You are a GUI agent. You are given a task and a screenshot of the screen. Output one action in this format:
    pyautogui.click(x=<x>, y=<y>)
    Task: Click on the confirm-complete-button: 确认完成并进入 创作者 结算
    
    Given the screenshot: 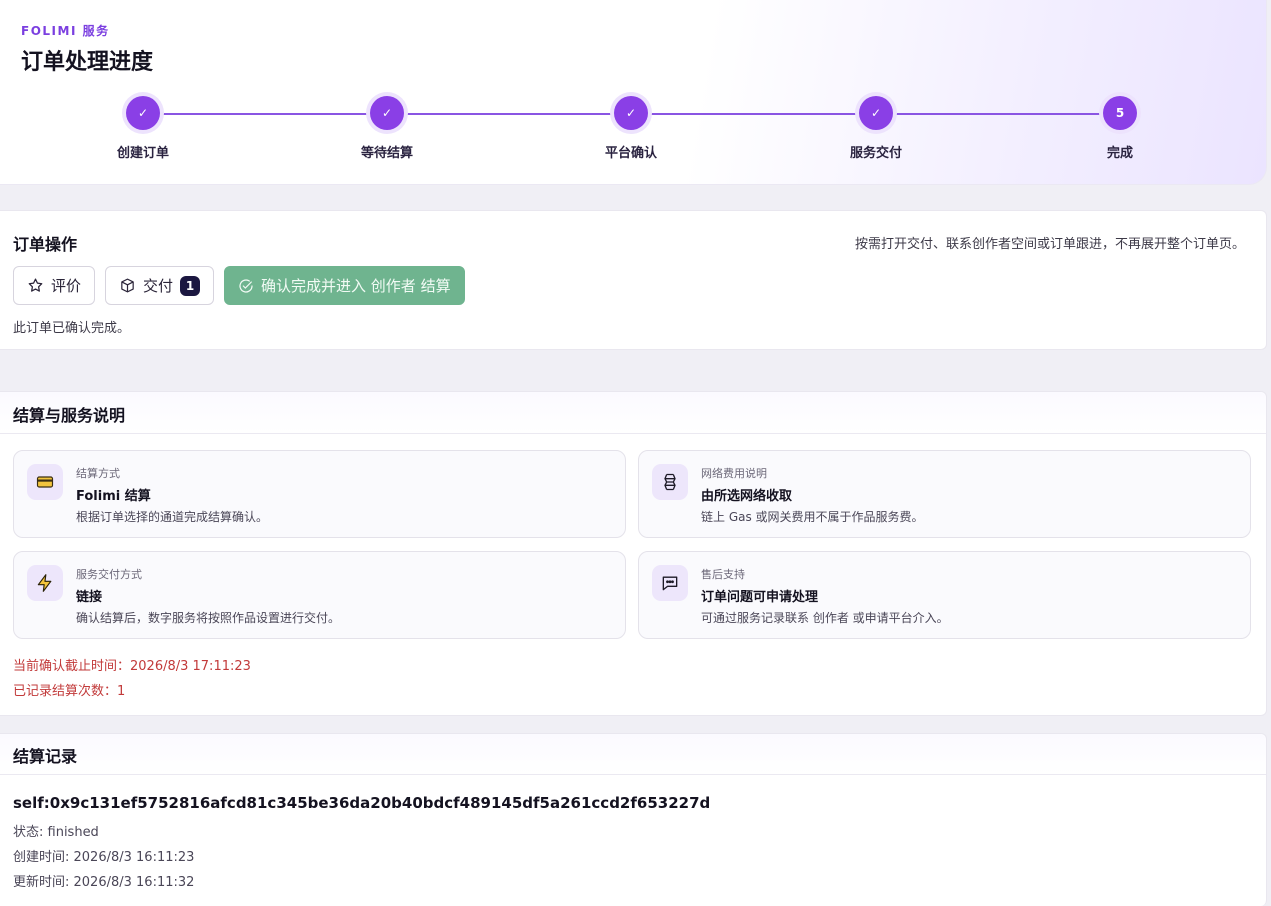 What is the action you would take?
    pyautogui.click(x=344, y=285)
    